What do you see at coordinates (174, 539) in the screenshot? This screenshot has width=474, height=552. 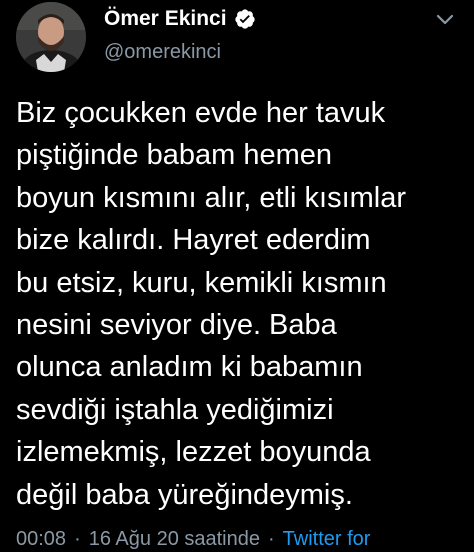 I see `tweet-date: 16 Ağu 20 saatinde` at bounding box center [174, 539].